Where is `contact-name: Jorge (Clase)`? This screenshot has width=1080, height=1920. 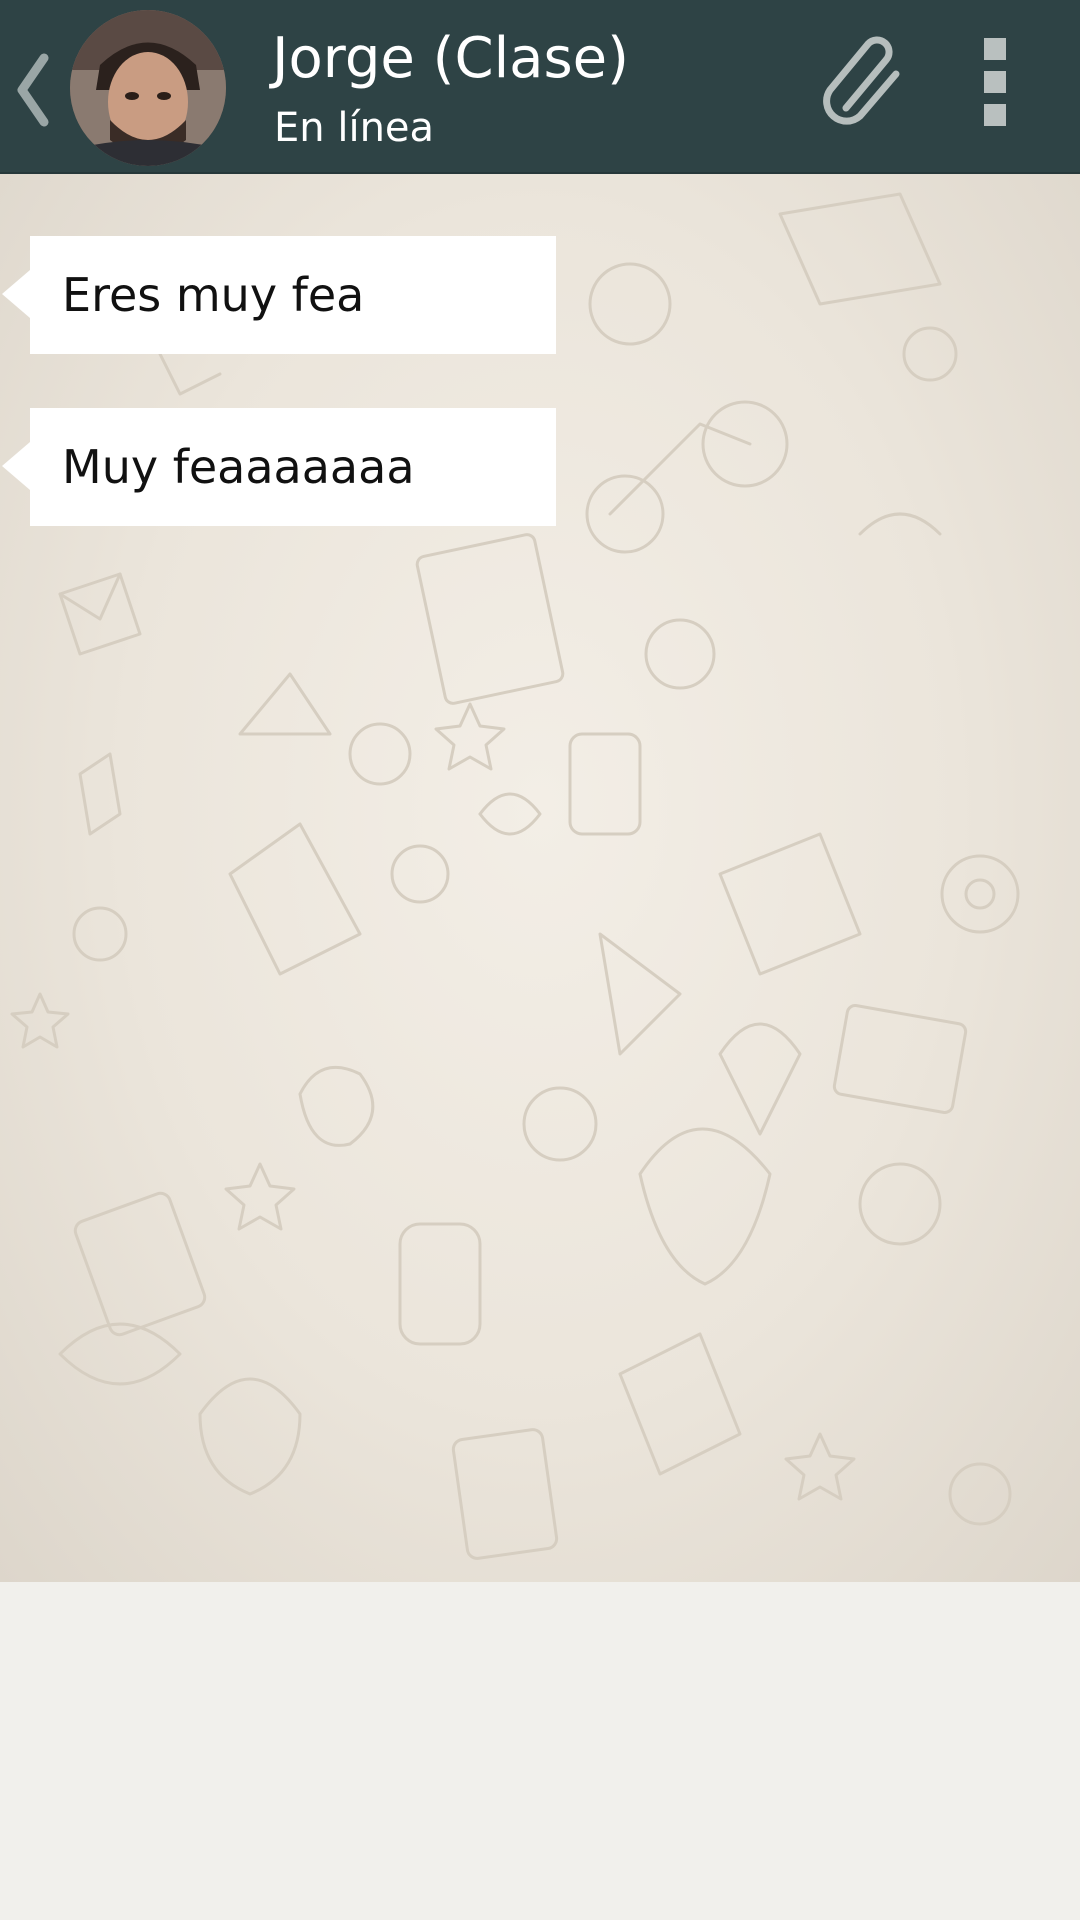 contact-name: Jorge (Clase) is located at coordinates (450, 59).